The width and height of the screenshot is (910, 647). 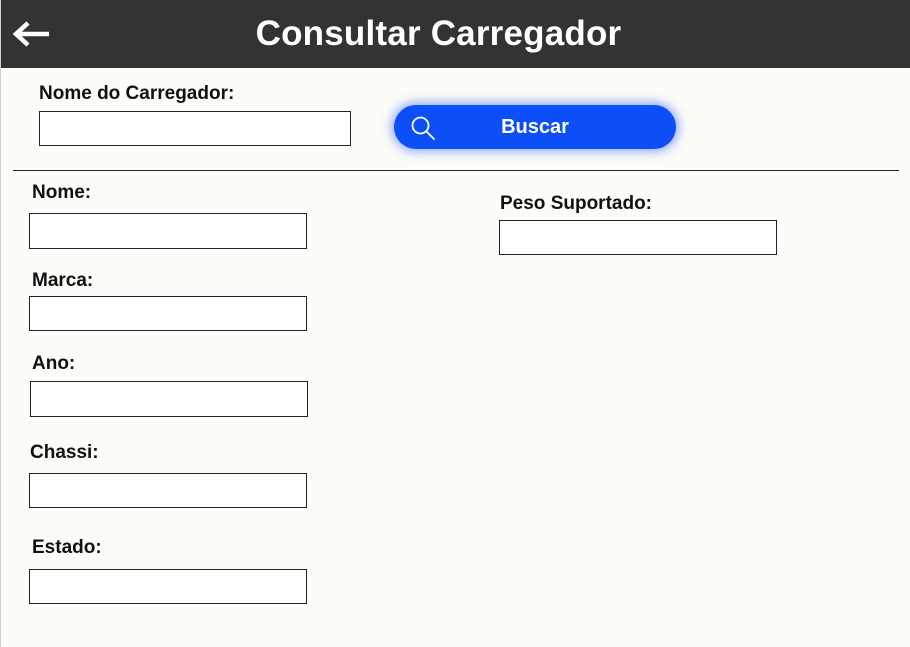 I want to click on peso-suportado-label: Peso Suportado:, so click(x=576, y=203).